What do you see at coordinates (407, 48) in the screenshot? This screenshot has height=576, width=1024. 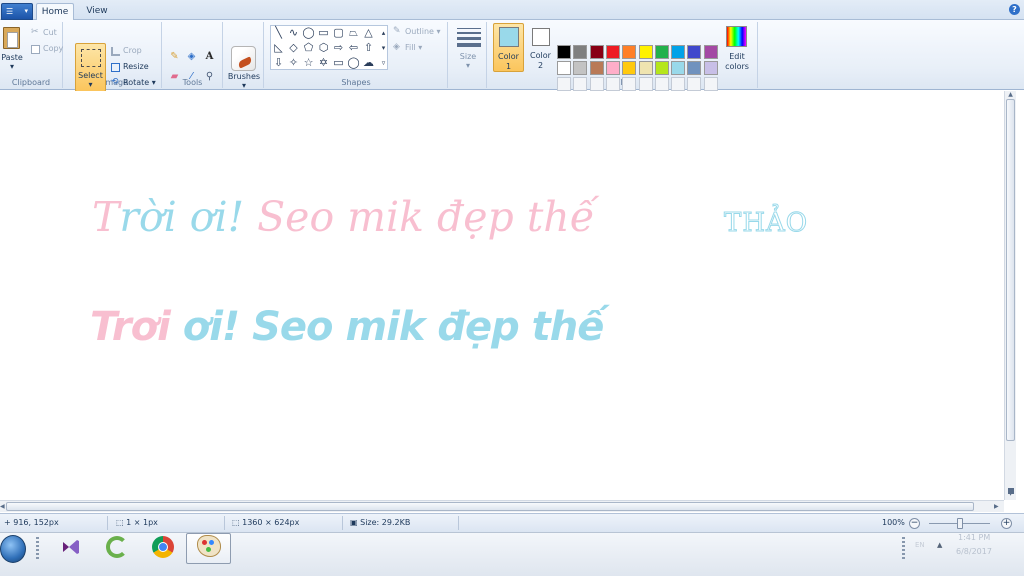 I see `fill-dropdown: ◈ Fill ▾` at bounding box center [407, 48].